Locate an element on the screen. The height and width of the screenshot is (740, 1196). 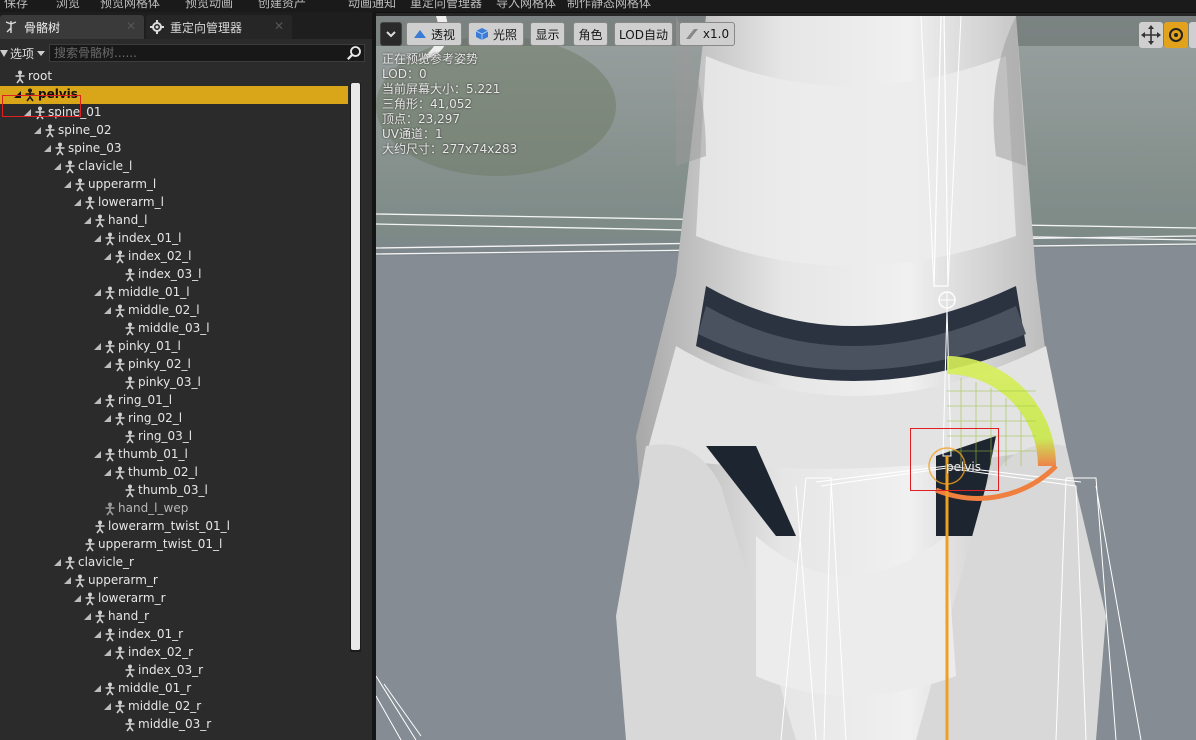
bone-row-clavicle_r: clavicle_r is located at coordinates (174, 563).